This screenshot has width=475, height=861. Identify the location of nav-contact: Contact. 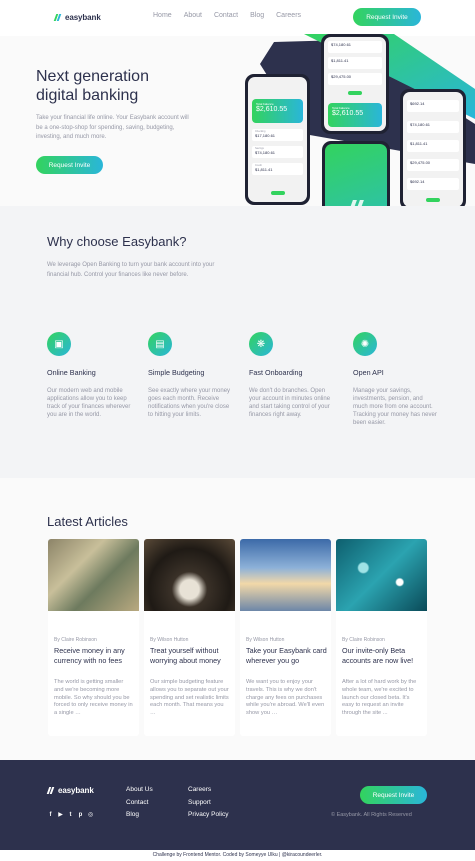
(226, 15).